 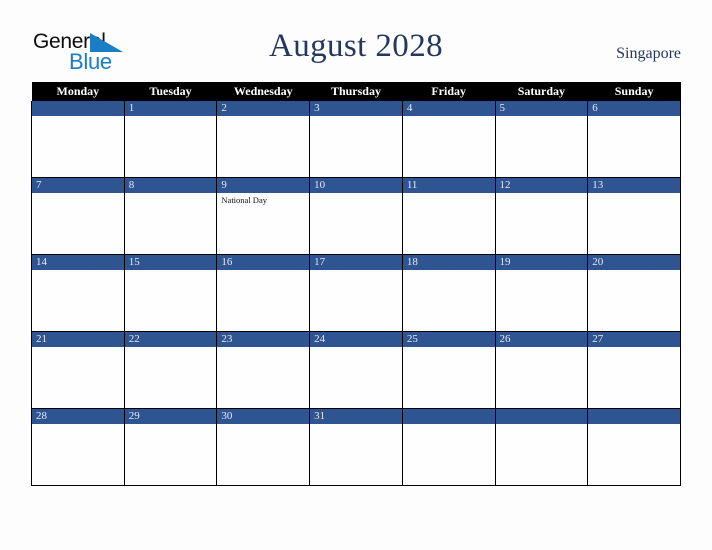 What do you see at coordinates (448, 262) in the screenshot?
I see `day-number: 18` at bounding box center [448, 262].